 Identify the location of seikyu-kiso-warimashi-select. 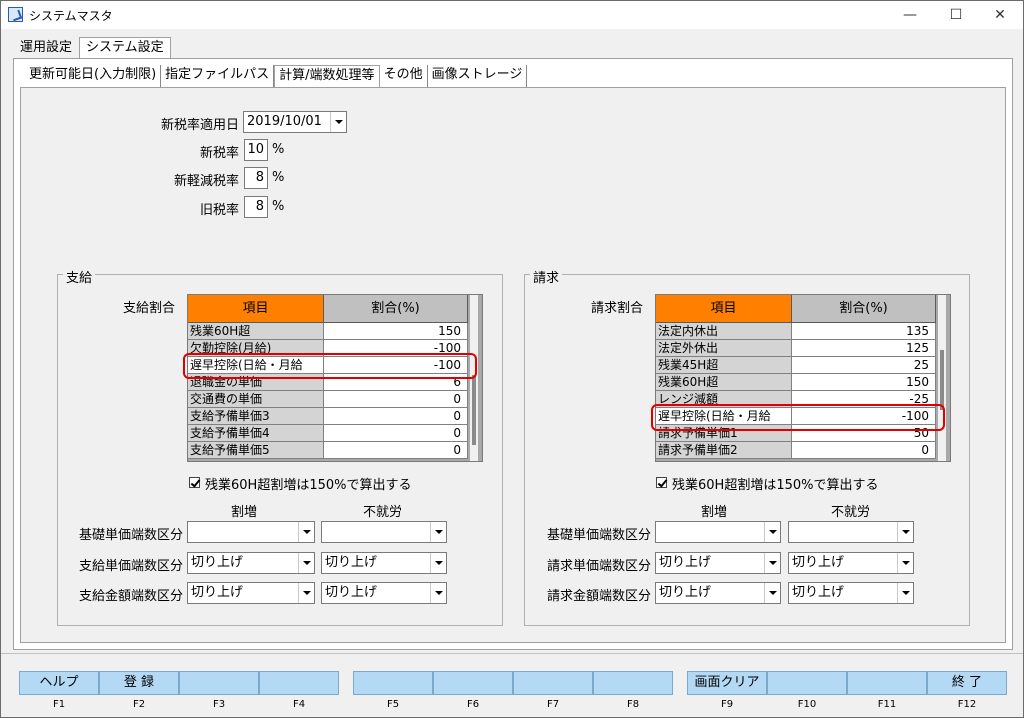
(718, 532).